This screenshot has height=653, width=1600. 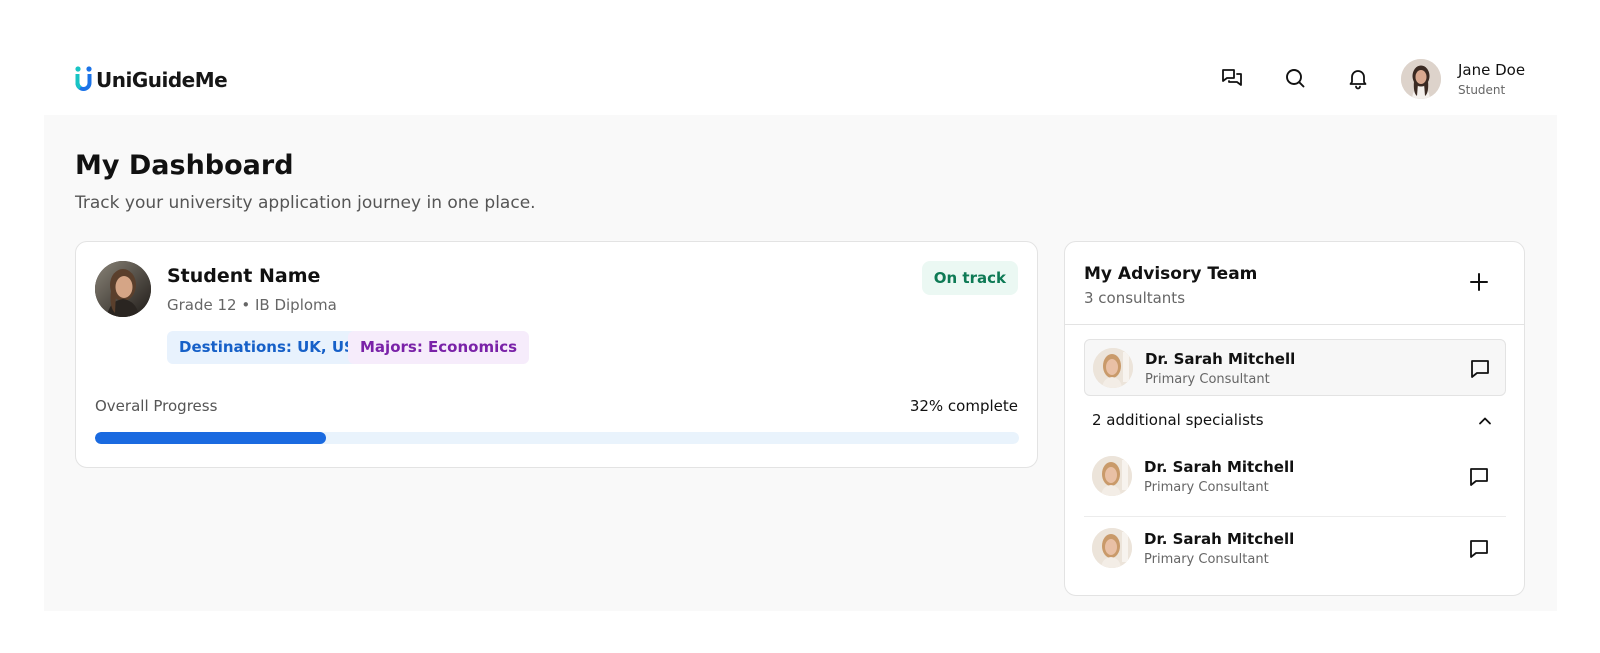 I want to click on row-divider, so click(x=1295, y=516).